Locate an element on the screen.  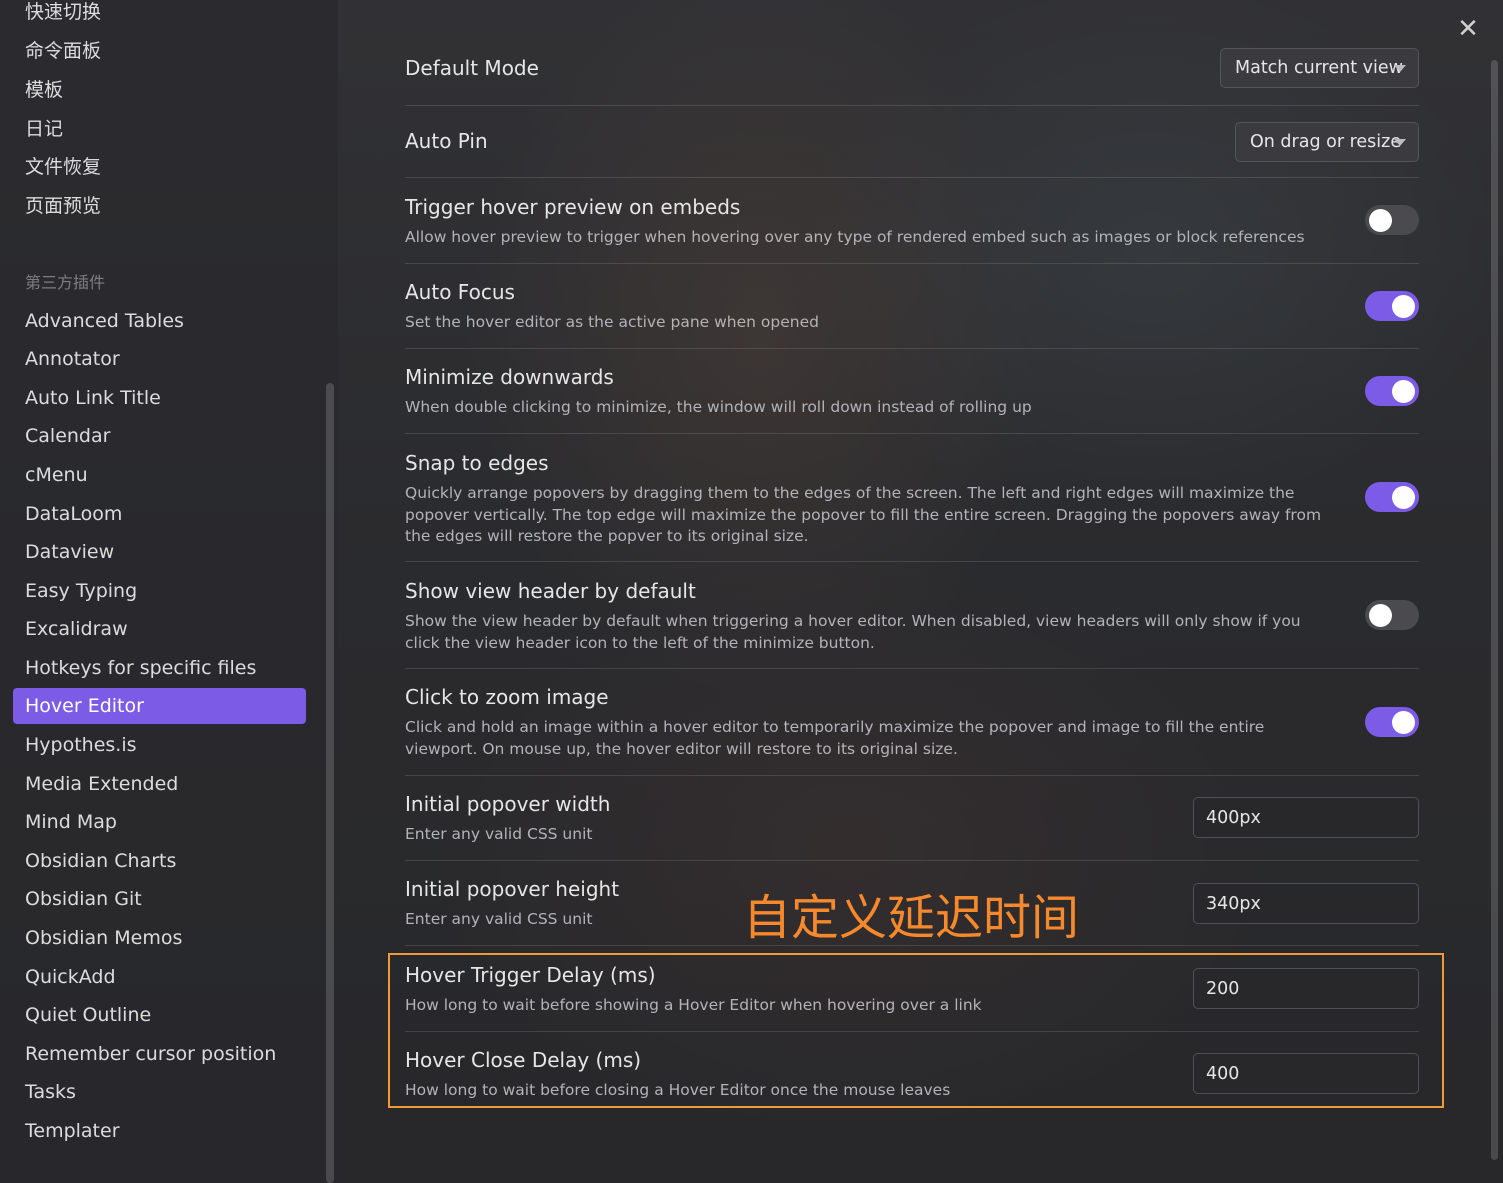
minimize-downwards-toggle is located at coordinates (1392, 391).